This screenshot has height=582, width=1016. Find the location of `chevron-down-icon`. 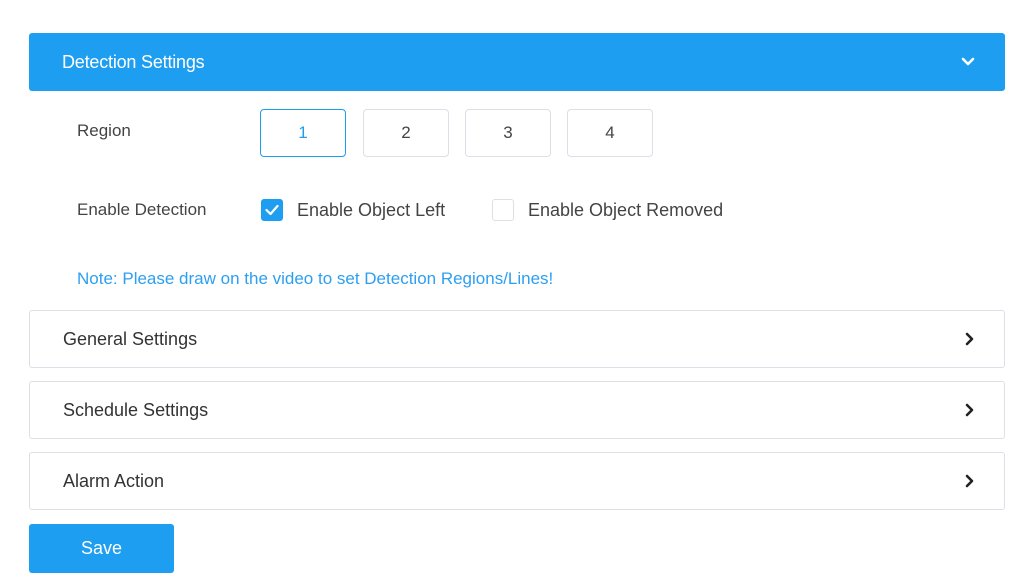

chevron-down-icon is located at coordinates (968, 62).